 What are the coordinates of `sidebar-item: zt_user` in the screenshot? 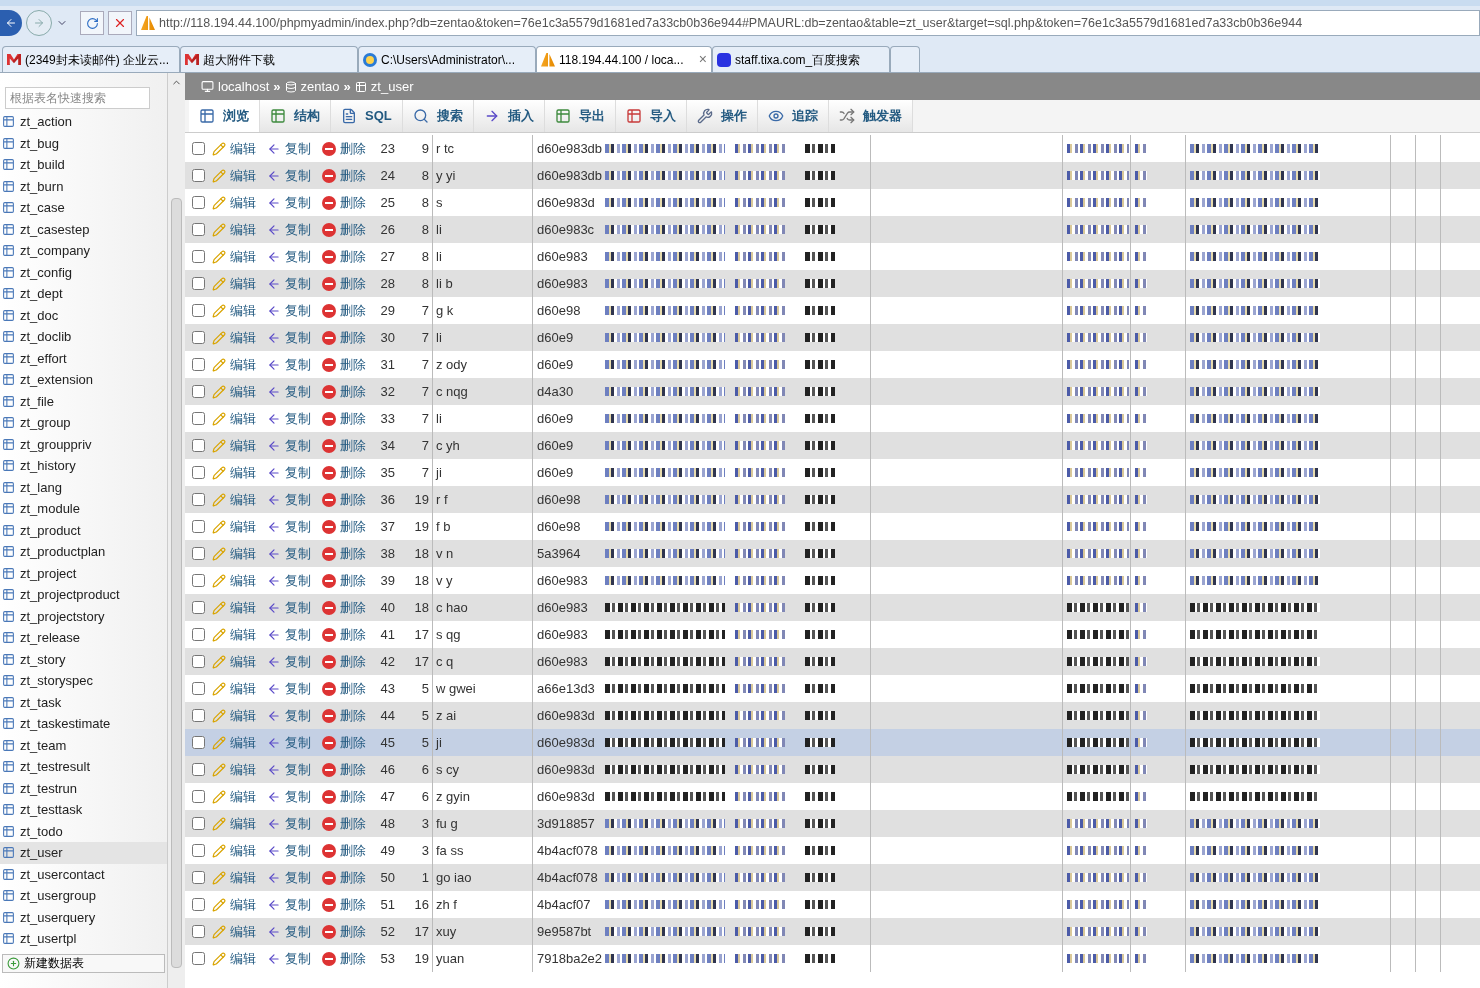 It's located at (83, 853).